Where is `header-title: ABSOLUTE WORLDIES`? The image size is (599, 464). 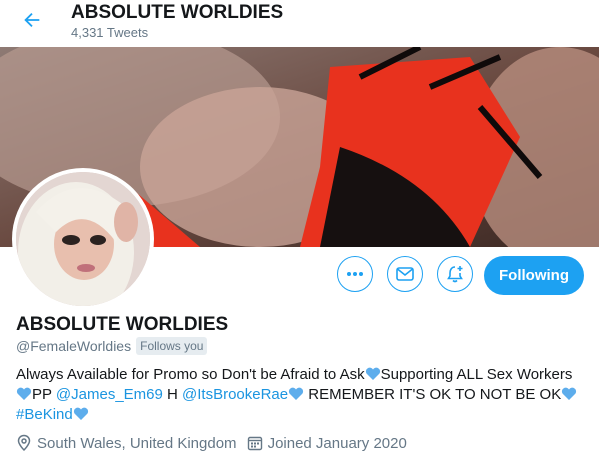
header-title: ABSOLUTE WORLDIES is located at coordinates (177, 12).